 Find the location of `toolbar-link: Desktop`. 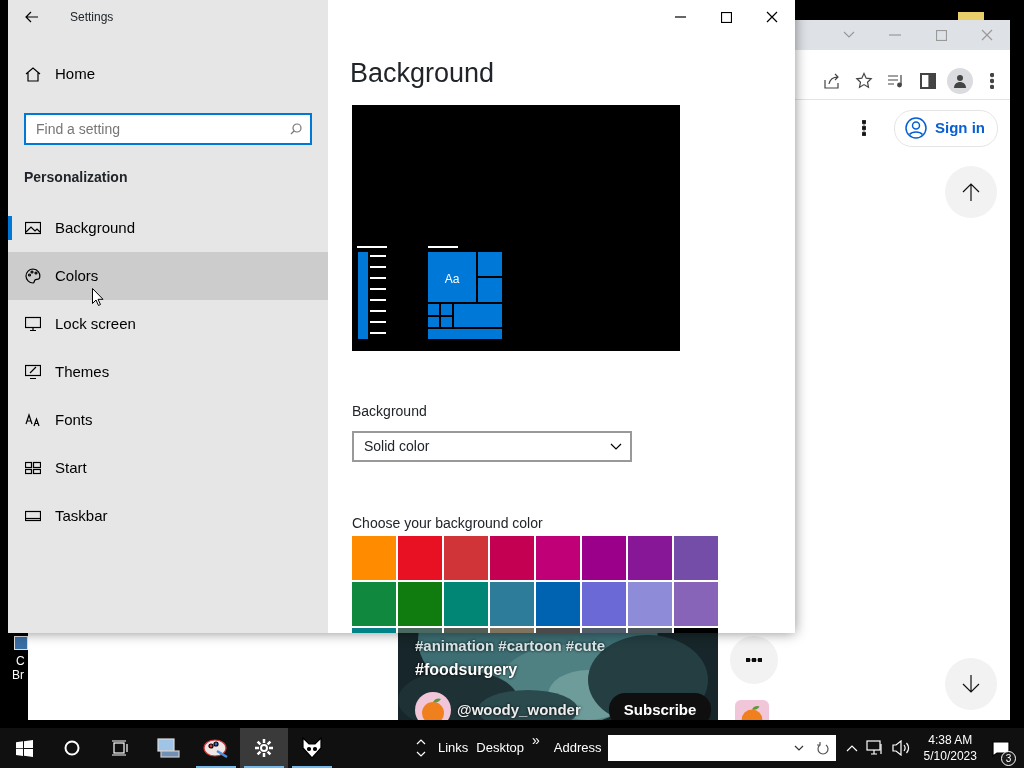

toolbar-link: Desktop is located at coordinates (500, 748).